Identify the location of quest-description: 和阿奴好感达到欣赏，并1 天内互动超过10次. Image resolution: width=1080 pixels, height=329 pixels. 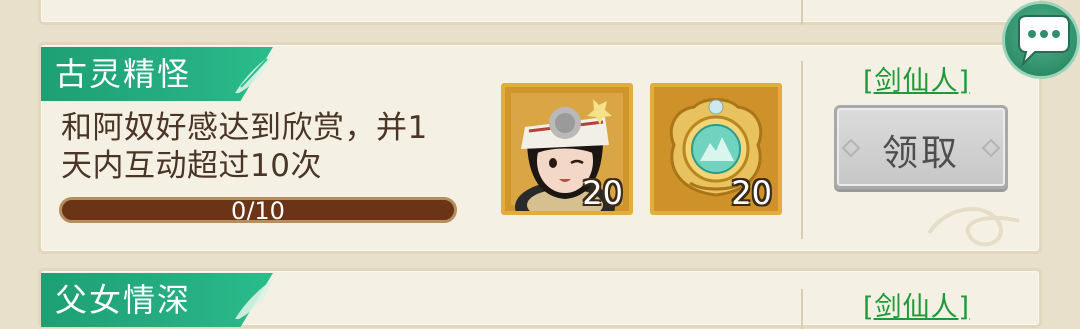
(276, 147).